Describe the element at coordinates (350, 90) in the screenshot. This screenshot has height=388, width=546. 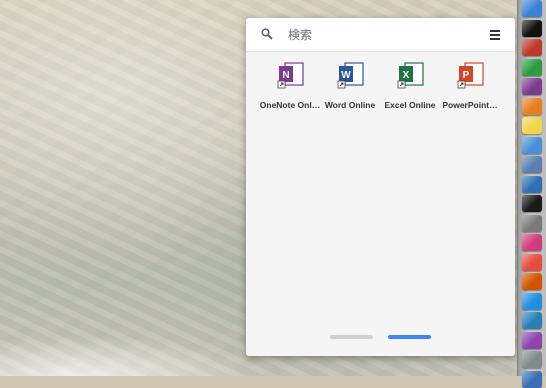
I see `app-word-online: W Word Online` at that location.